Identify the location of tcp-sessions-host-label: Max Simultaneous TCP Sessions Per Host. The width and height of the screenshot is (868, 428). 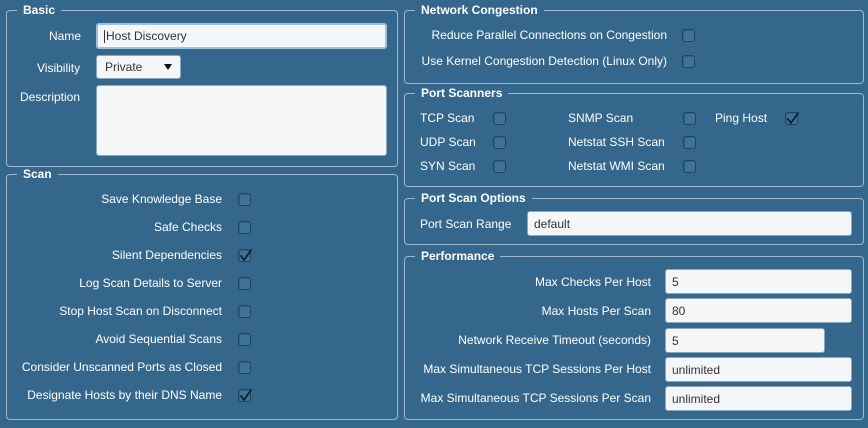
(537, 369).